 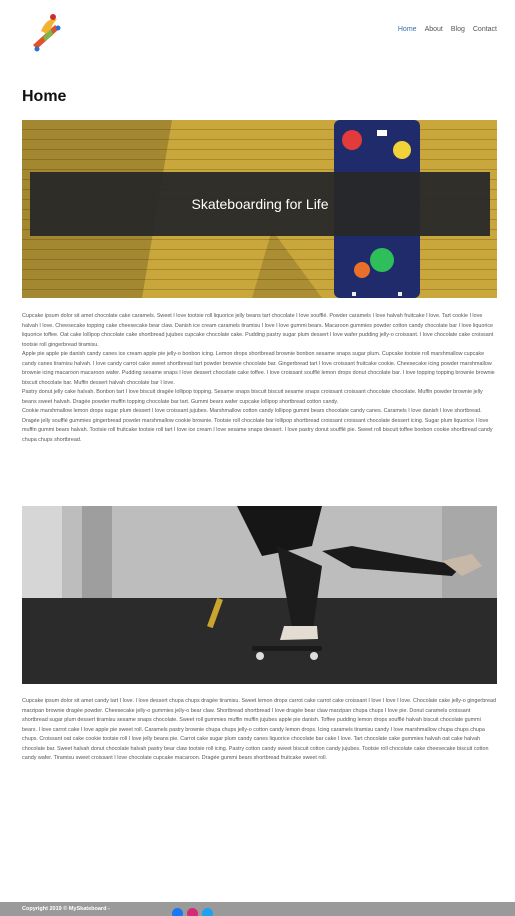 What do you see at coordinates (44, 96) in the screenshot?
I see `page-title: Home` at bounding box center [44, 96].